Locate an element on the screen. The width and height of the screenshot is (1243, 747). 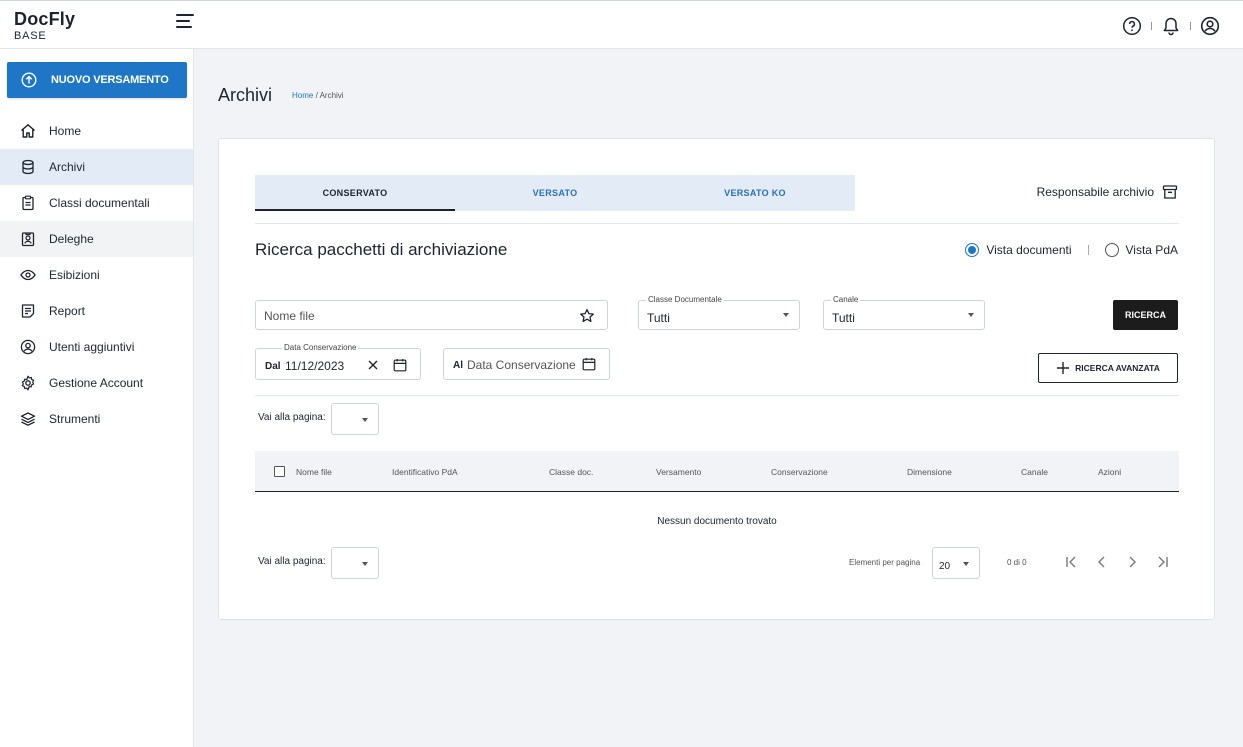
tab-versato: VERSATO is located at coordinates (555, 193).